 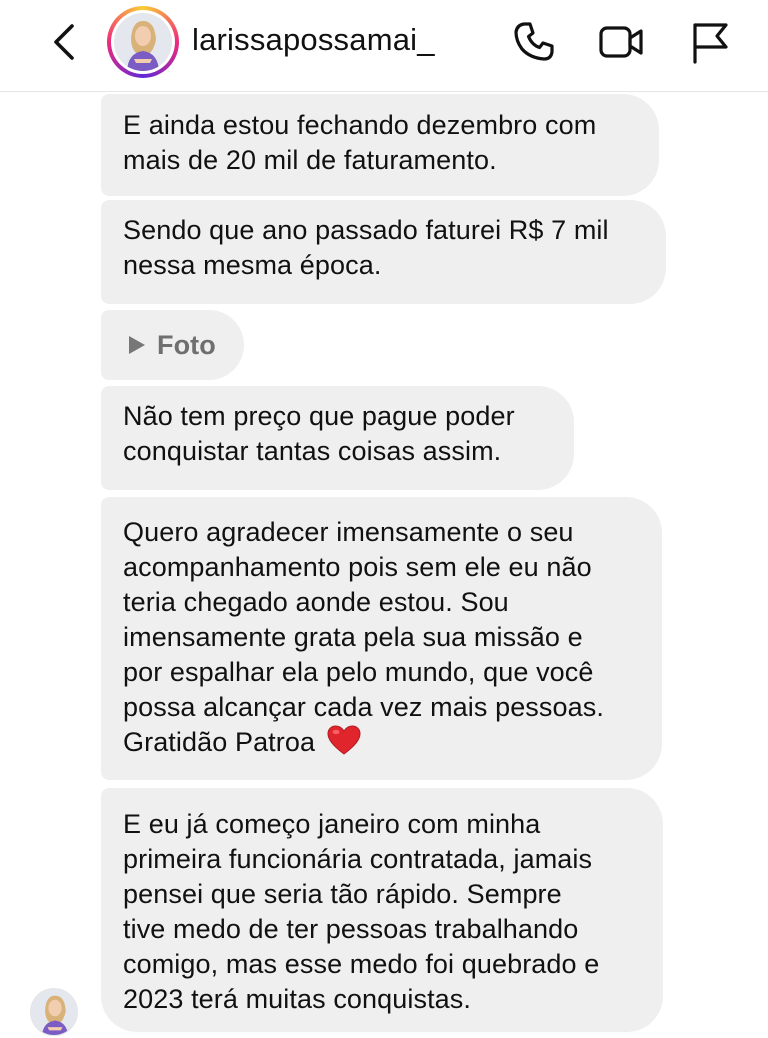 What do you see at coordinates (319, 416) in the screenshot?
I see `message-text: Não tem preço que pague poder` at bounding box center [319, 416].